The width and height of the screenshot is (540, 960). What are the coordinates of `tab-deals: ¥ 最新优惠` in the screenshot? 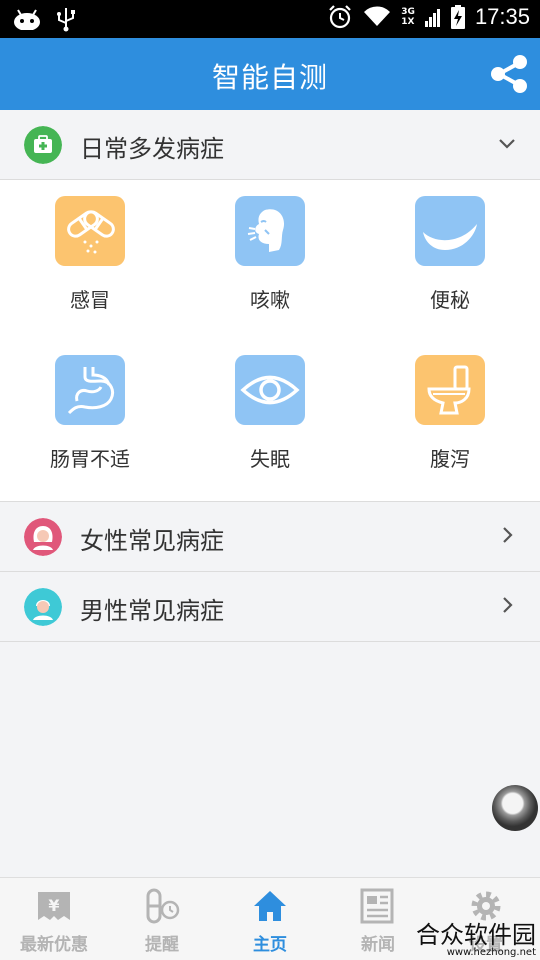 It's located at (54, 919).